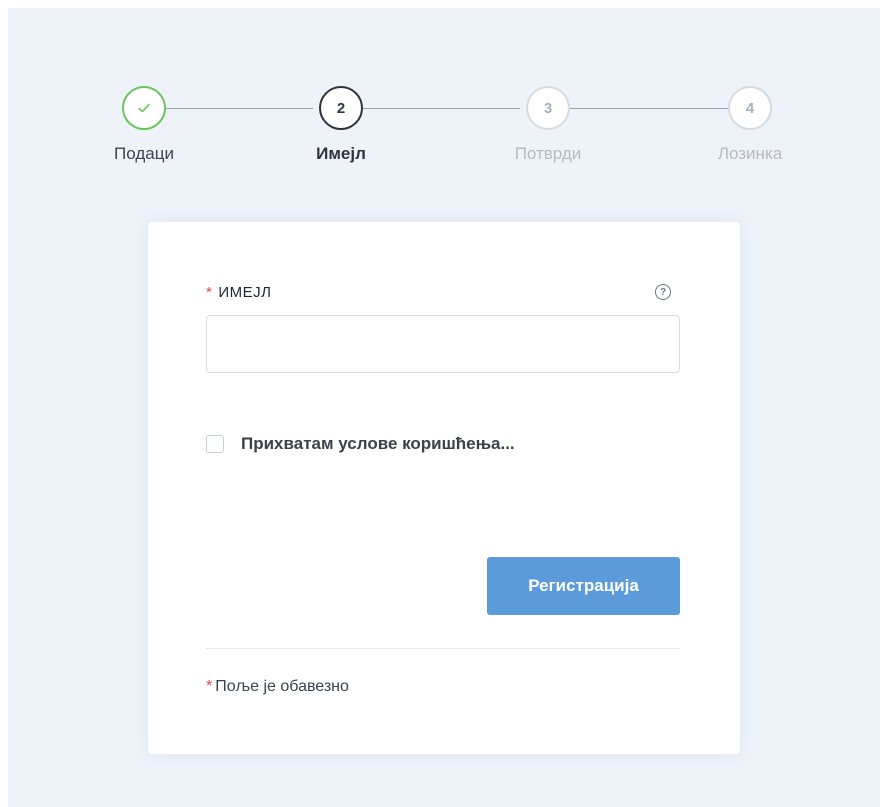 This screenshot has width=887, height=807. What do you see at coordinates (750, 108) in the screenshot?
I see `step-circle-pending: 4` at bounding box center [750, 108].